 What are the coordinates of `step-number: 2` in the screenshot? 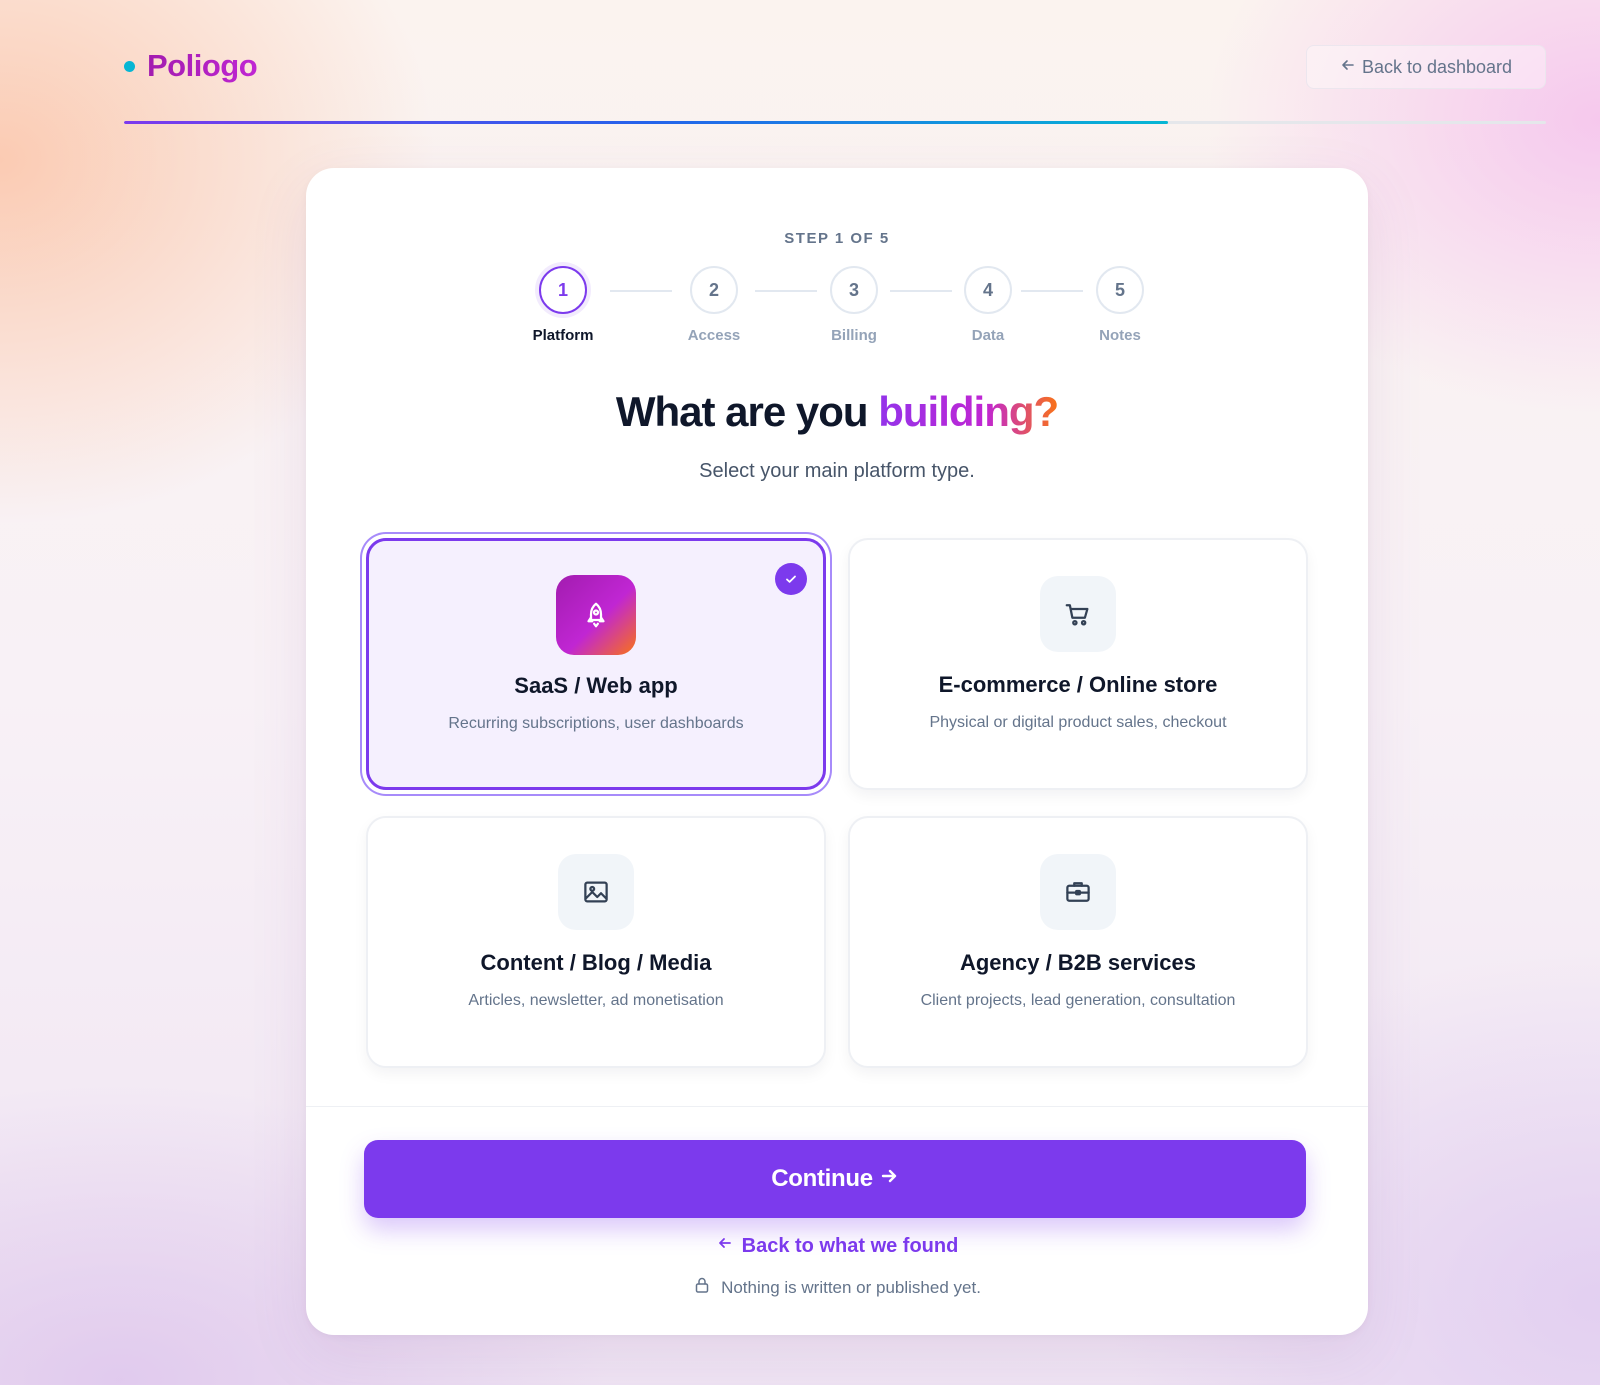 It's located at (714, 290).